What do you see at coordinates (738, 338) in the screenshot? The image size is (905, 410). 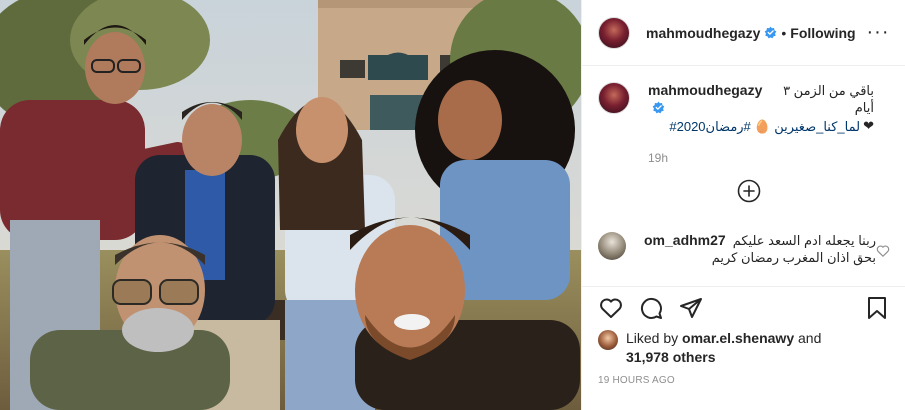 I see `liked-by-username: omar.el.shenawy` at bounding box center [738, 338].